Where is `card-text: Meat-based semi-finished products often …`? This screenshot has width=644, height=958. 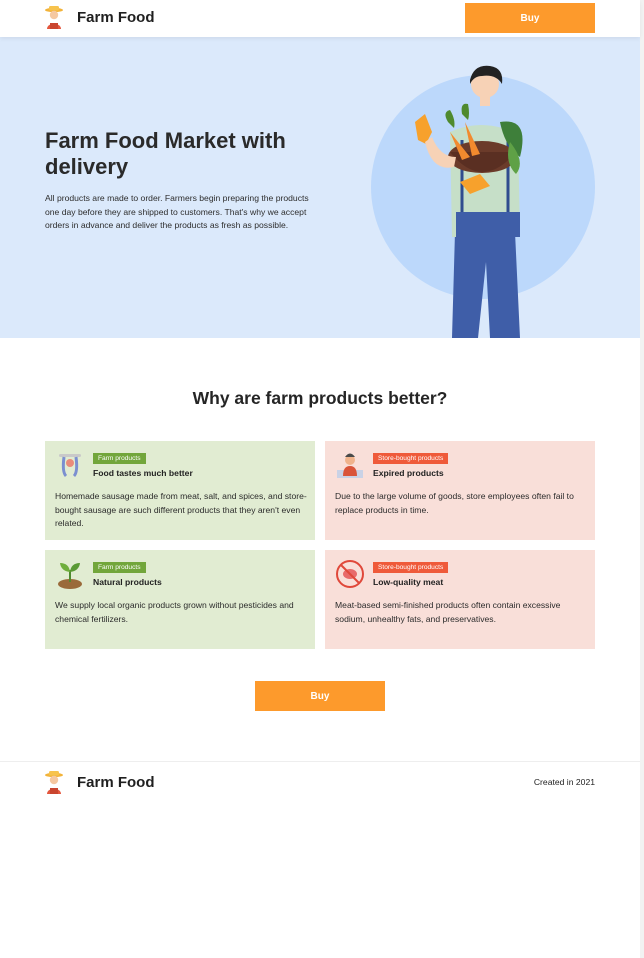
card-text: Meat-based semi-finished products often … is located at coordinates (448, 612).